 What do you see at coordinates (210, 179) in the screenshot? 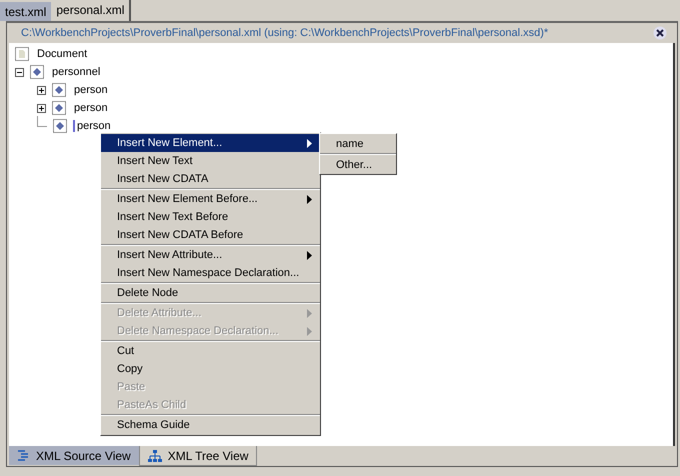
I see `menu-item: Insert New CDATA` at bounding box center [210, 179].